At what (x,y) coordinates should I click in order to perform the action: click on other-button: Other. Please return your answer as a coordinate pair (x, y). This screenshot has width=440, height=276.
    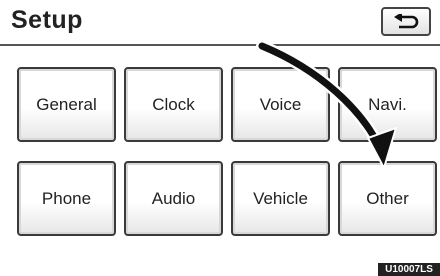
    Looking at the image, I should click on (387, 198).